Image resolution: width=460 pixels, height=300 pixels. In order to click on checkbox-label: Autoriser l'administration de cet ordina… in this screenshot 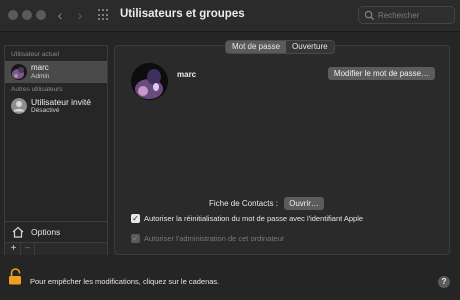, I will do `click(214, 238)`.